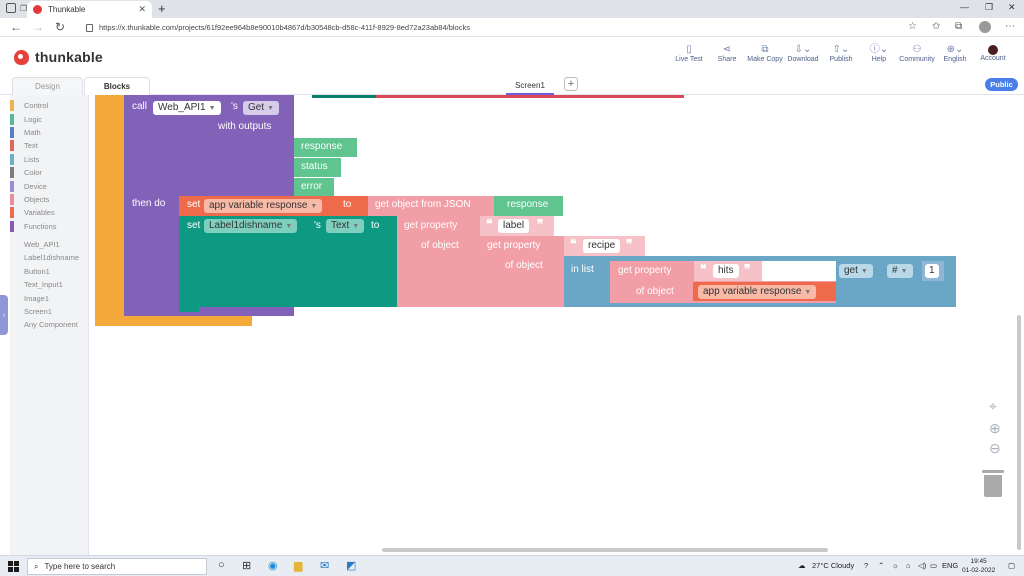 This screenshot has width=1024, height=576. I want to click on zoom-in-icon: ⊕, so click(995, 428).